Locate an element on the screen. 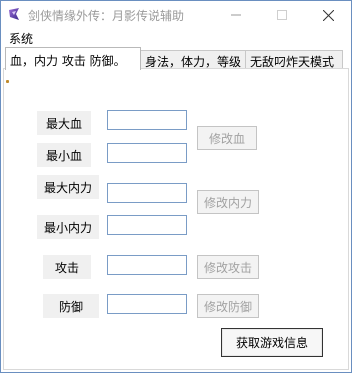 Image resolution: width=352 pixels, height=373 pixels. tab-label: 身法，体力，等级 is located at coordinates (193, 62).